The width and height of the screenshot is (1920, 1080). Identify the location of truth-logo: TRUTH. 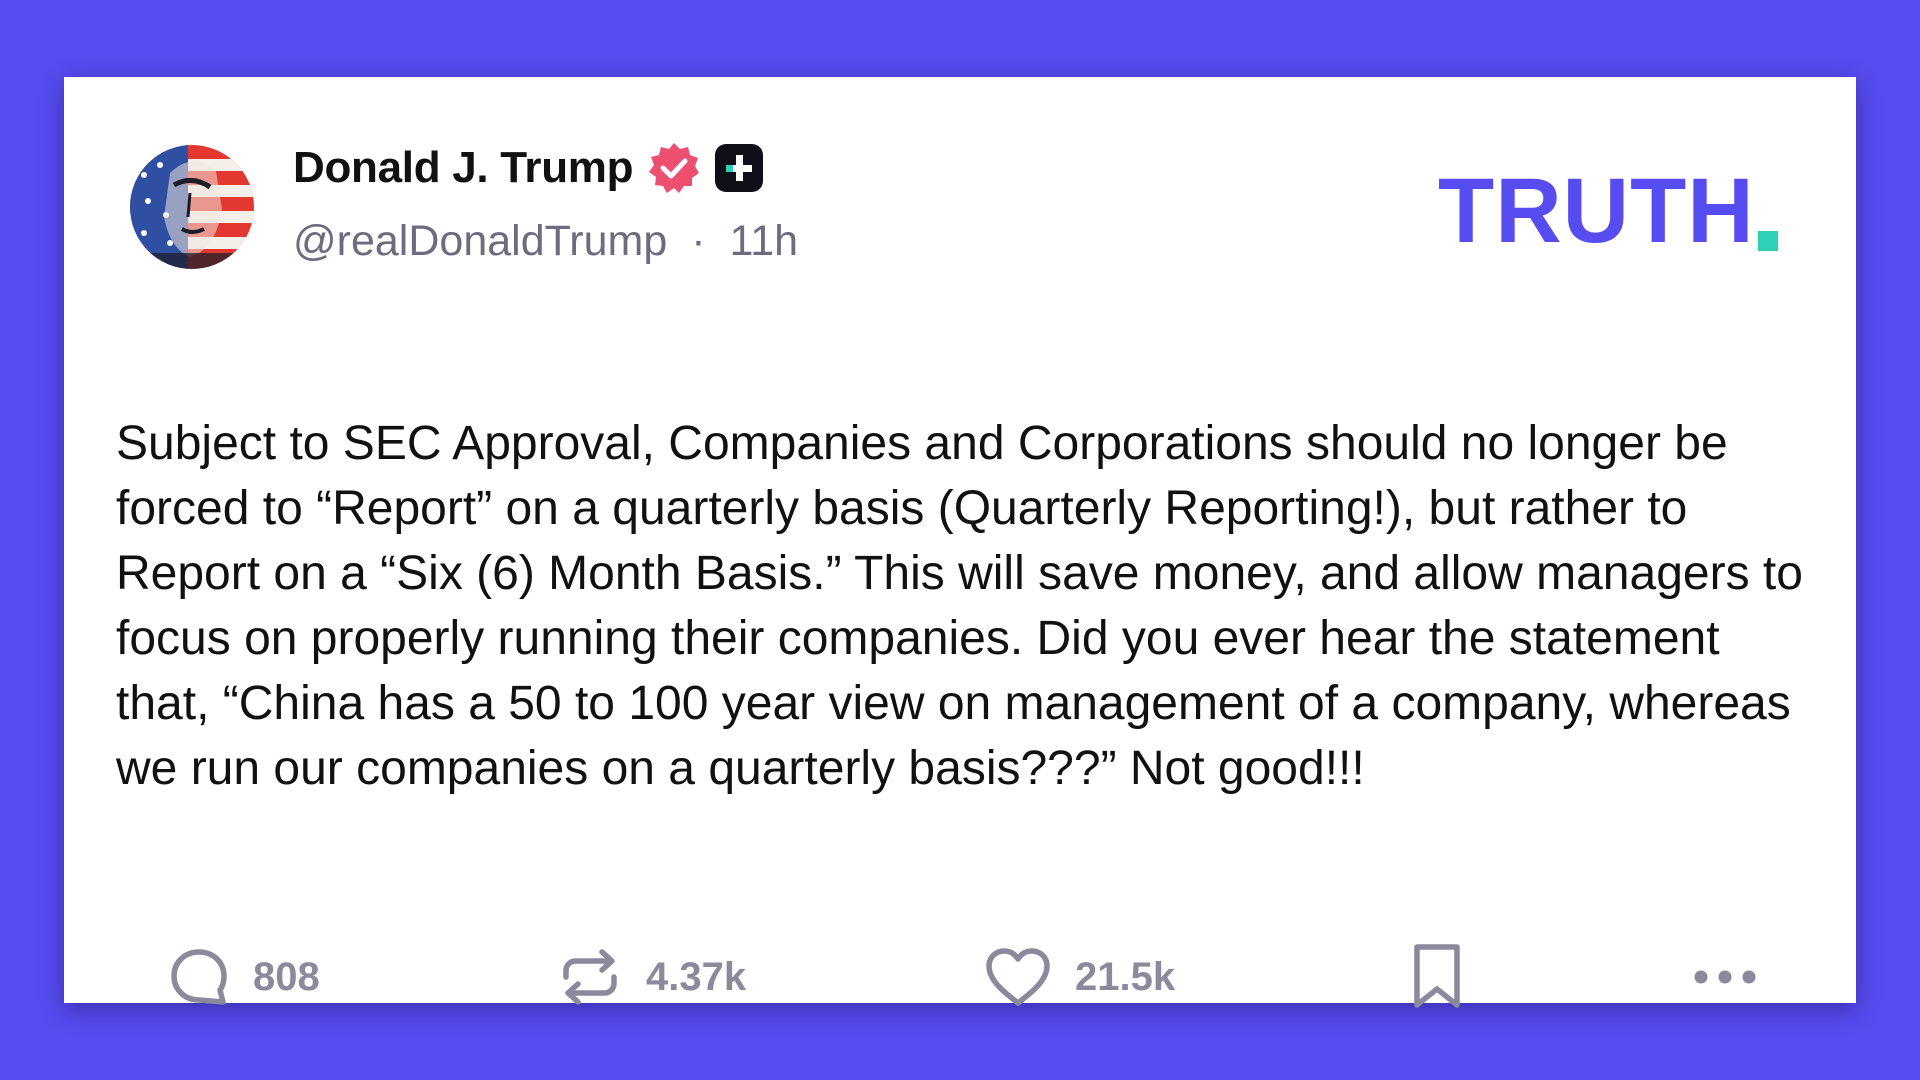
(1608, 211).